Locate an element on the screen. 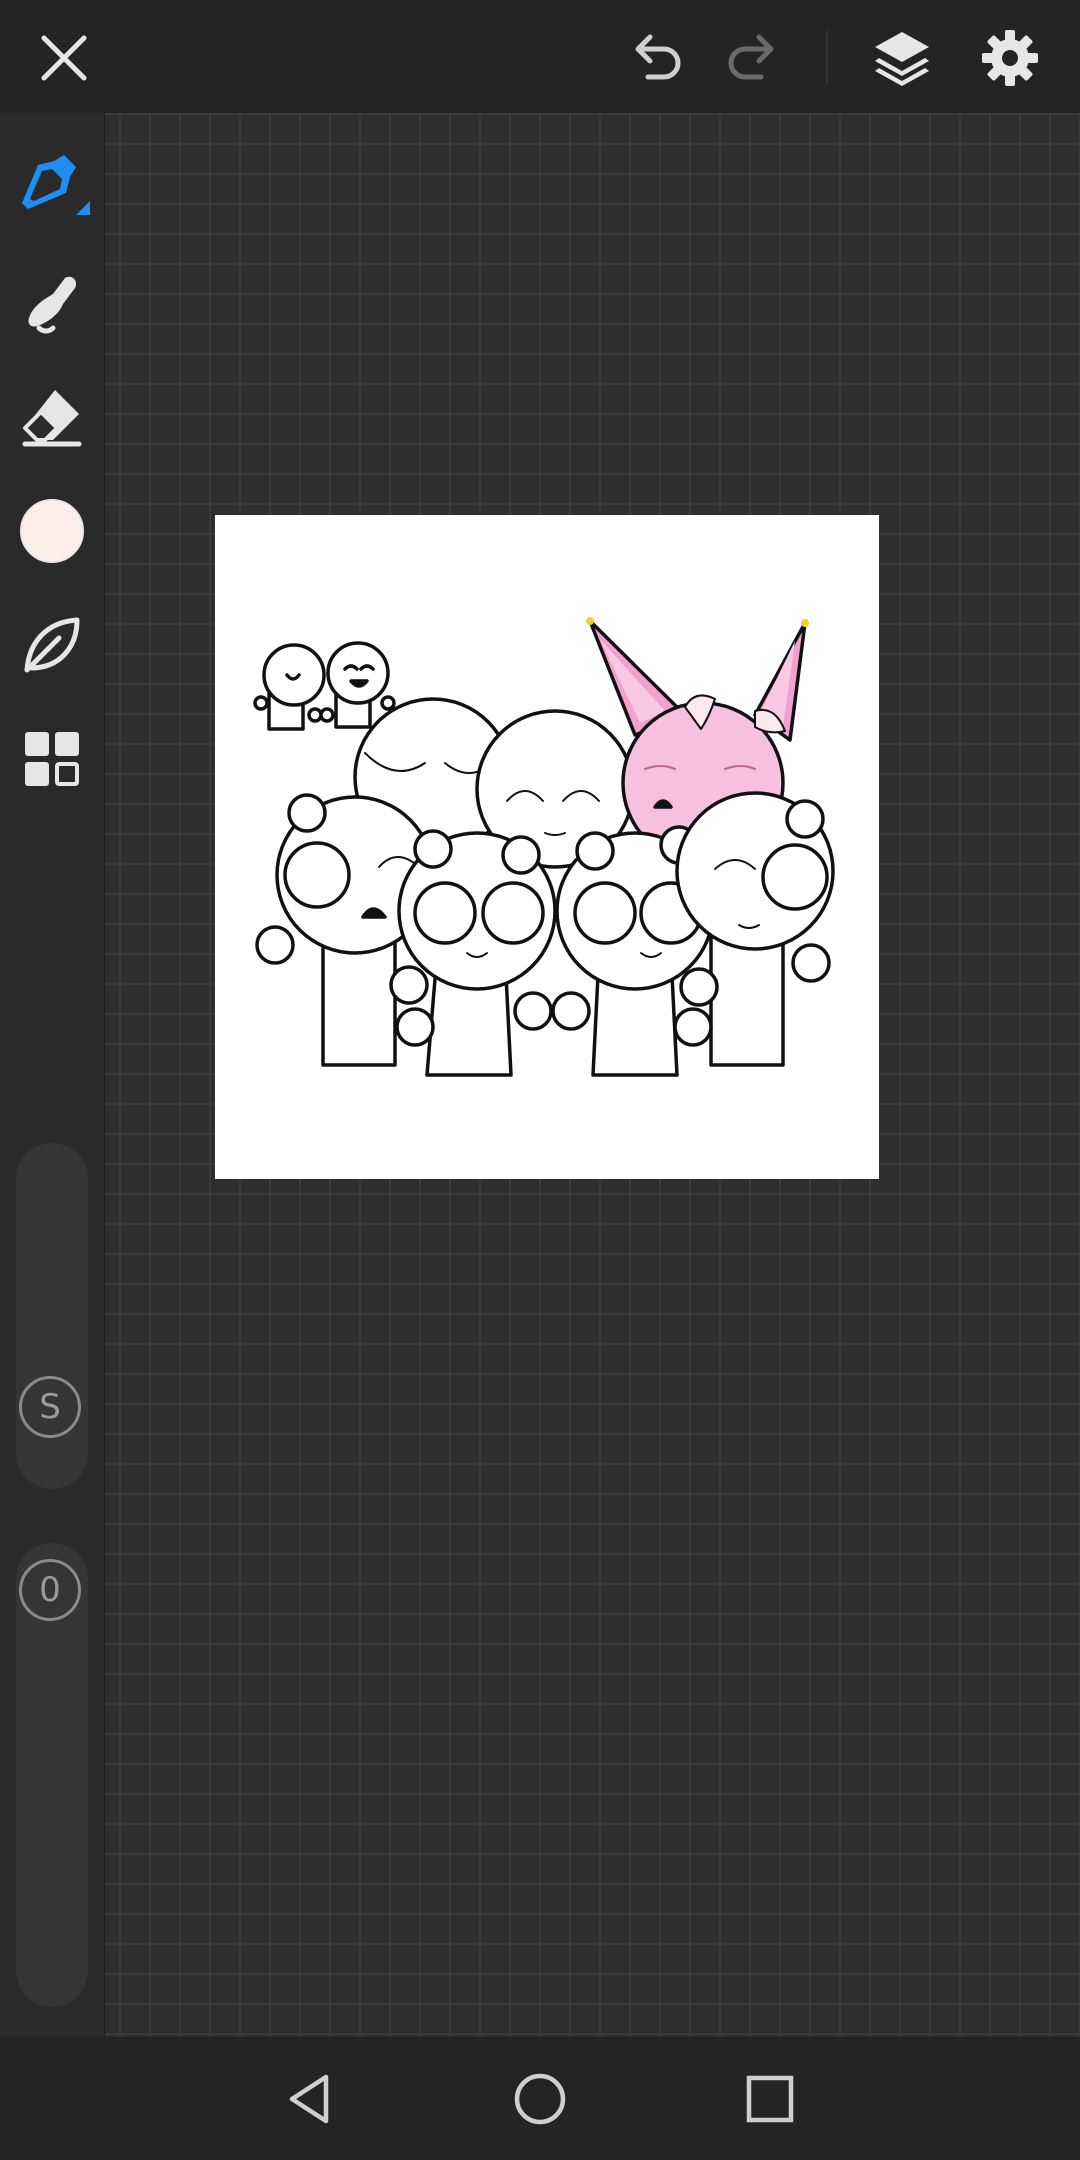  redo-button is located at coordinates (753, 58).